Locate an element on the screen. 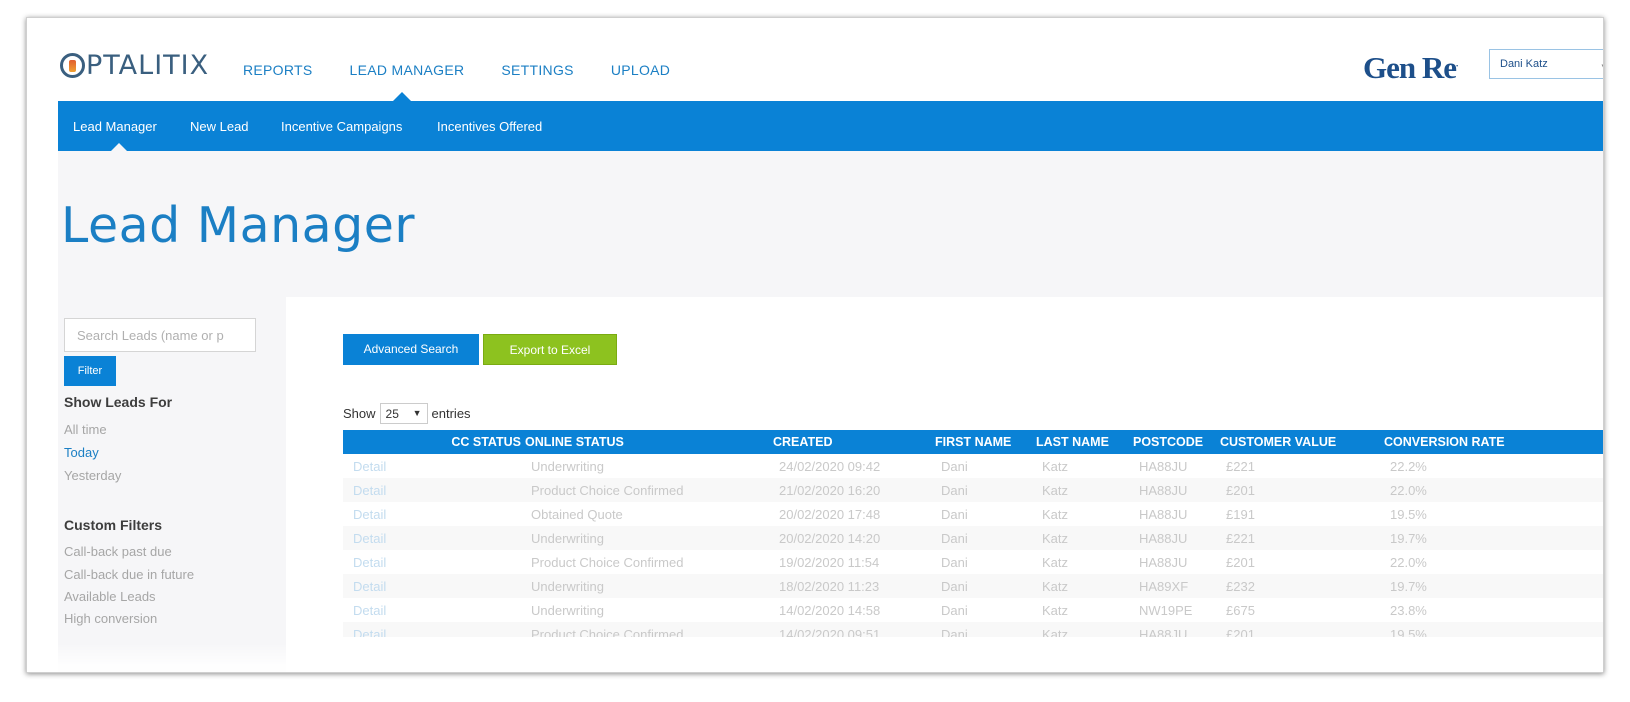  column-header-created: CREATED is located at coordinates (850, 442).